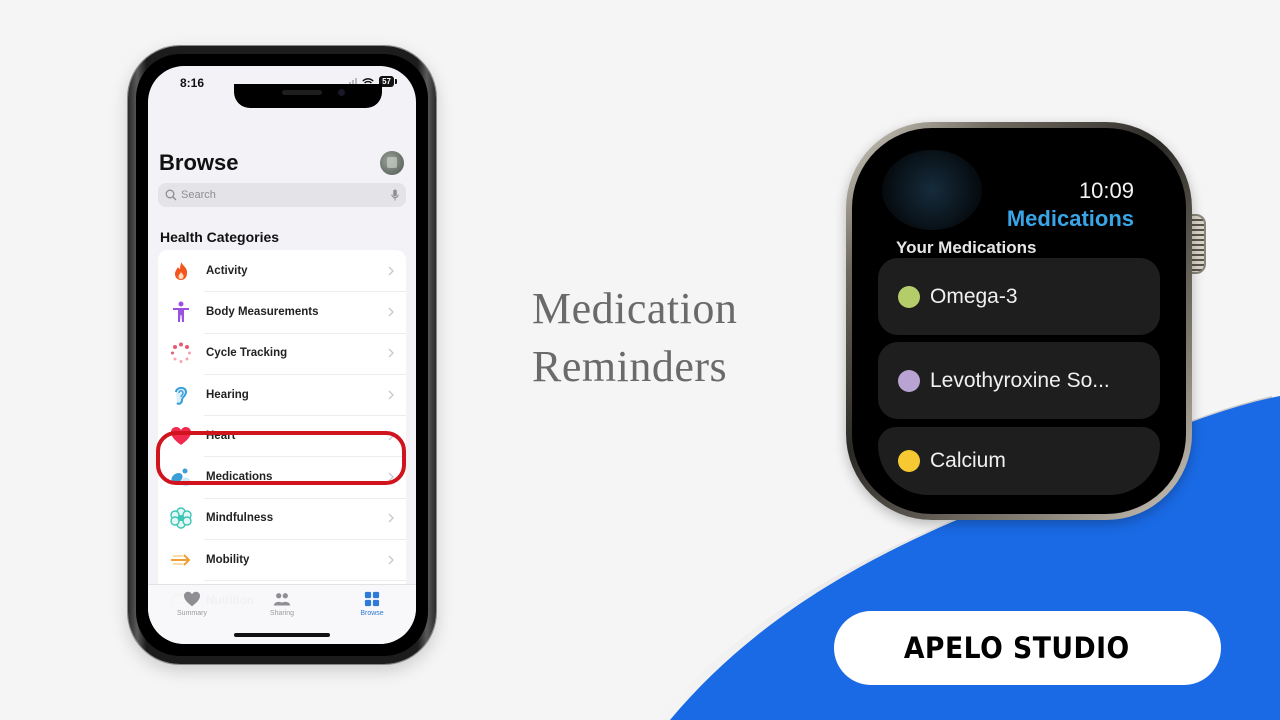  I want to click on profile-avatar, so click(392, 163).